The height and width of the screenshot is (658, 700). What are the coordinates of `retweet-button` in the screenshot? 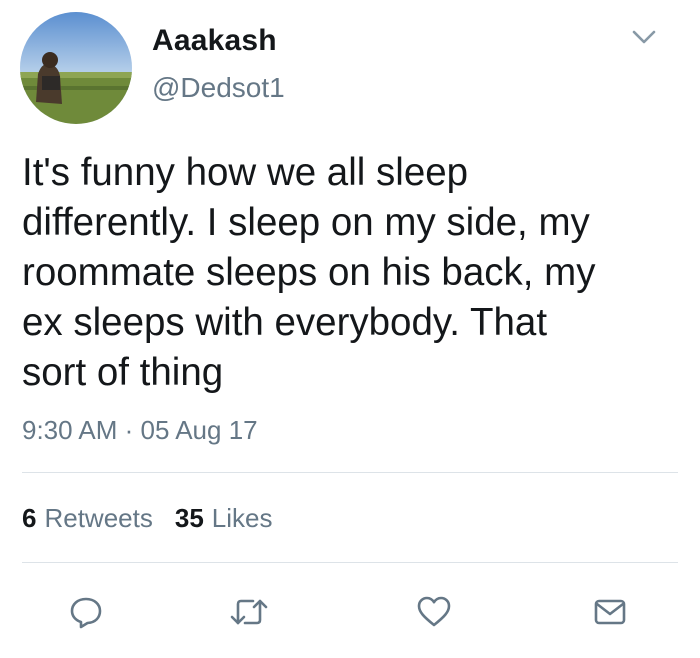 It's located at (249, 612).